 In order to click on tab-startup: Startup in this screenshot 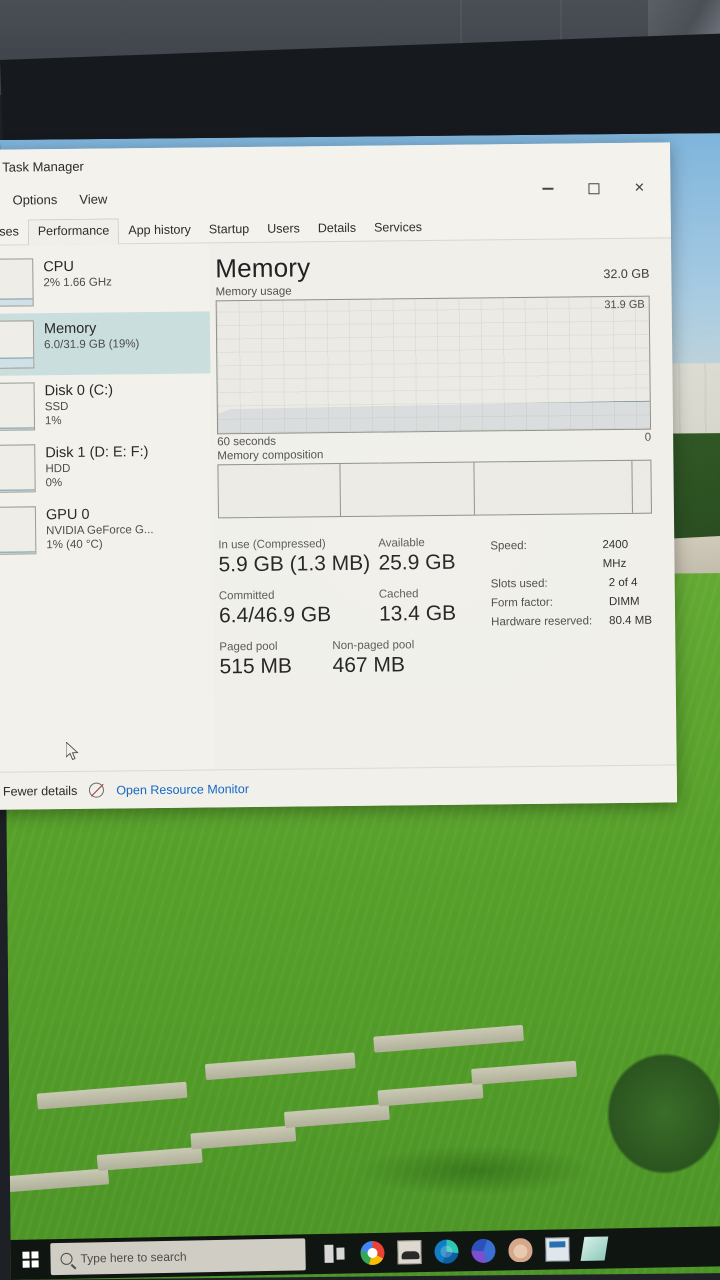, I will do `click(229, 230)`.